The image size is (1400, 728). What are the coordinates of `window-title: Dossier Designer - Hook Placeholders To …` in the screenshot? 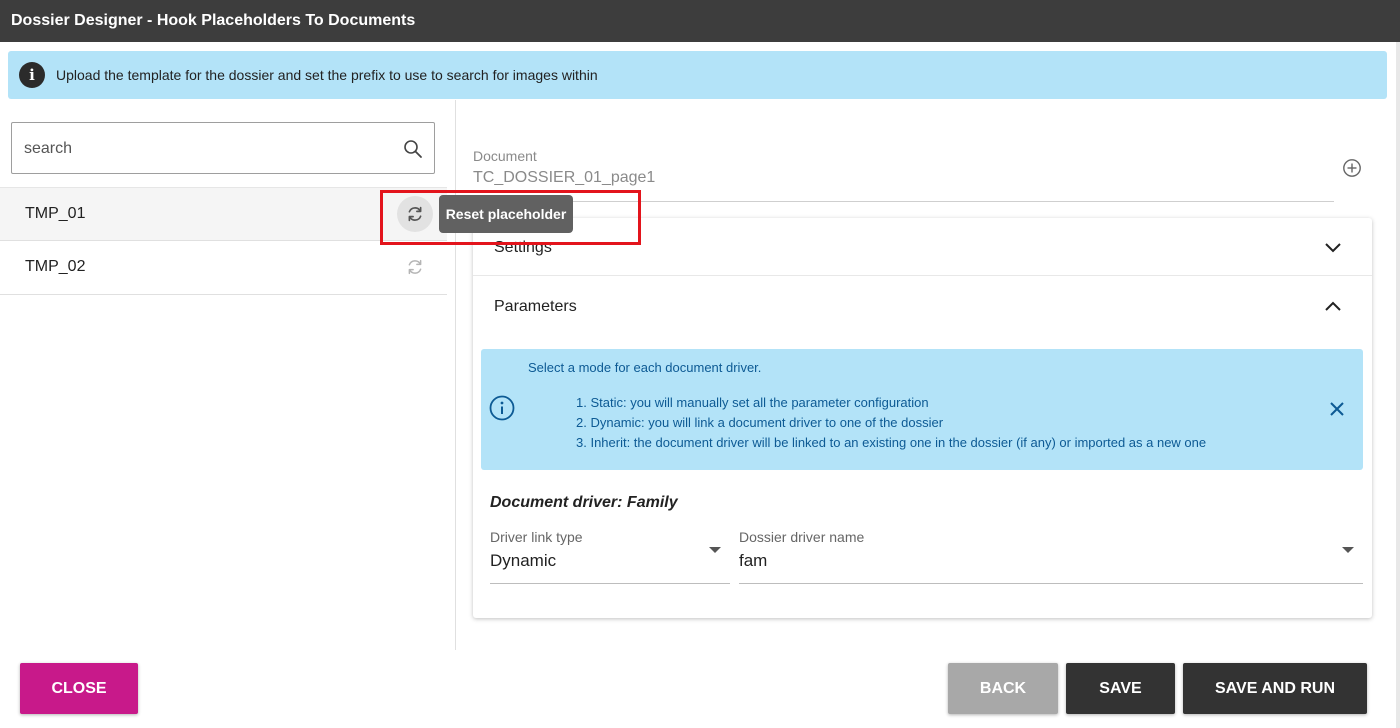 It's located at (700, 21).